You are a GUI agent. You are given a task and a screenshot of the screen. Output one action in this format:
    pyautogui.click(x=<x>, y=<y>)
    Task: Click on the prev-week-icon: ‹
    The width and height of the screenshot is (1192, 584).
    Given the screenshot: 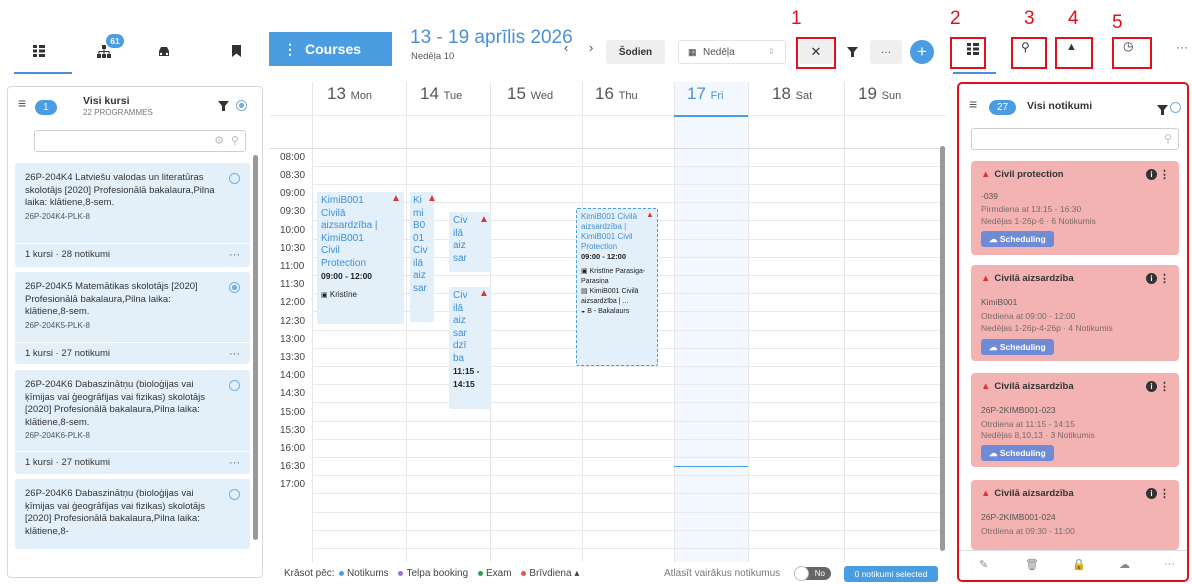 What is the action you would take?
    pyautogui.click(x=566, y=47)
    